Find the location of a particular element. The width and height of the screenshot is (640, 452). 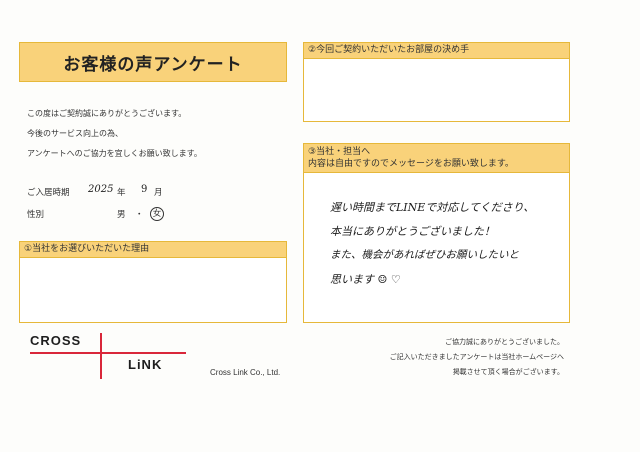

move-in-label: ご入居時期 is located at coordinates (48, 193).